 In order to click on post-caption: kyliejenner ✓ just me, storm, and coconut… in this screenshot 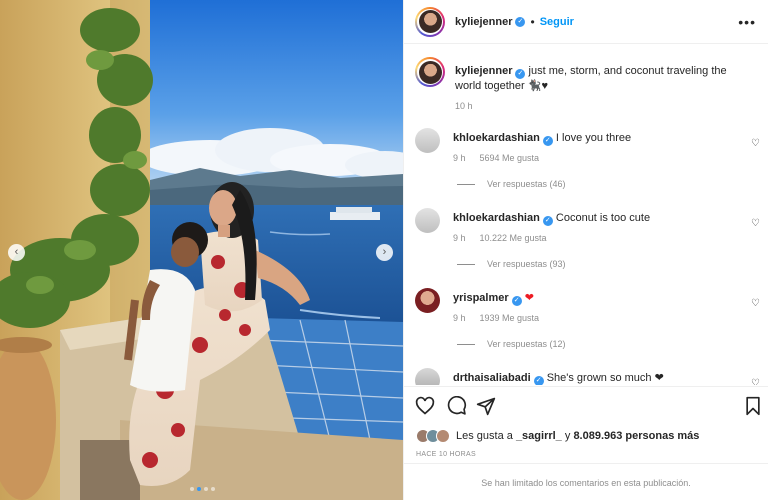, I will do `click(585, 84)`.